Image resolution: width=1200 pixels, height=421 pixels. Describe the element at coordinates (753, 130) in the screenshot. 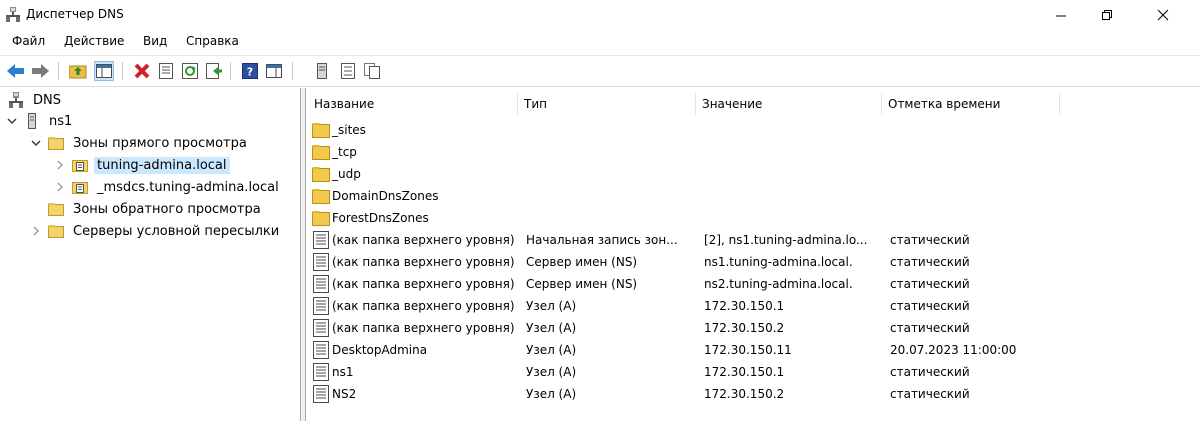

I see `table-row: _sites` at that location.